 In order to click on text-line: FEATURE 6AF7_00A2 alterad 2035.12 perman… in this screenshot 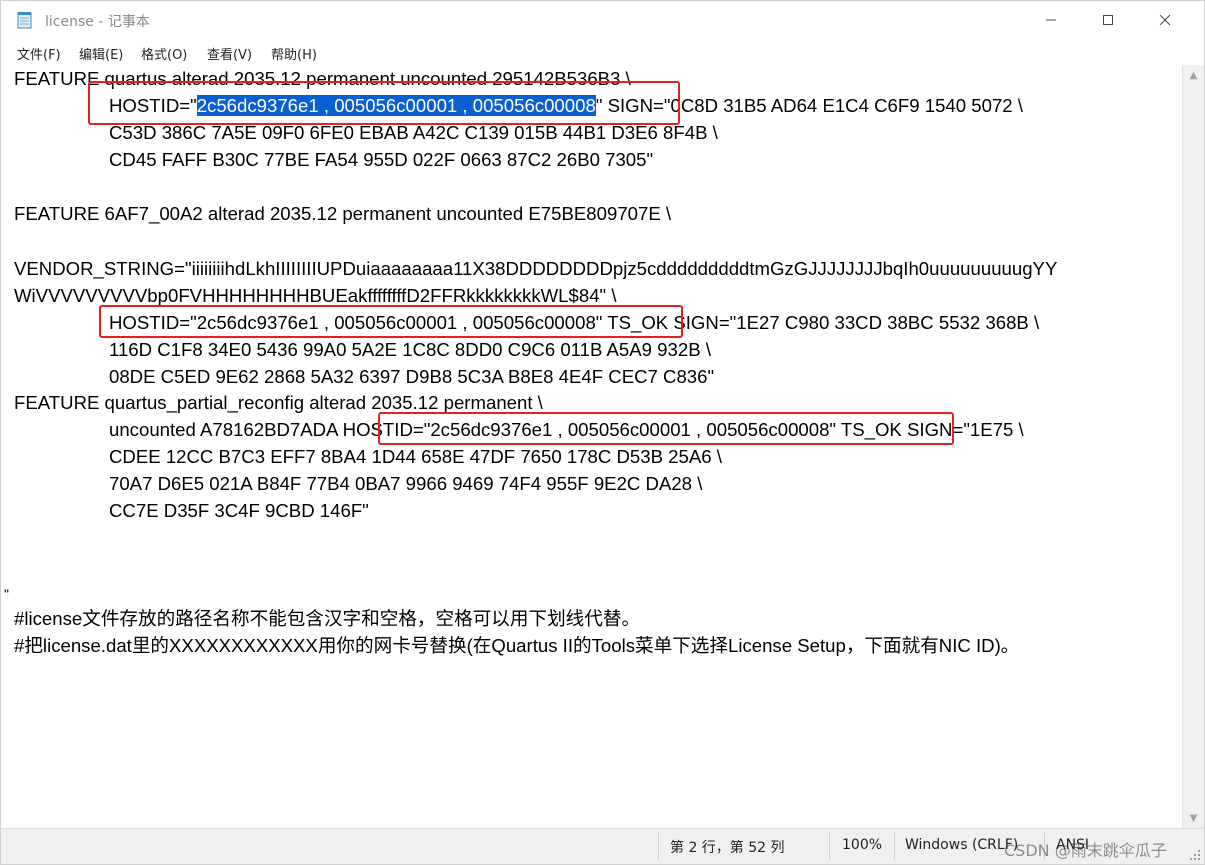, I will do `click(343, 213)`.